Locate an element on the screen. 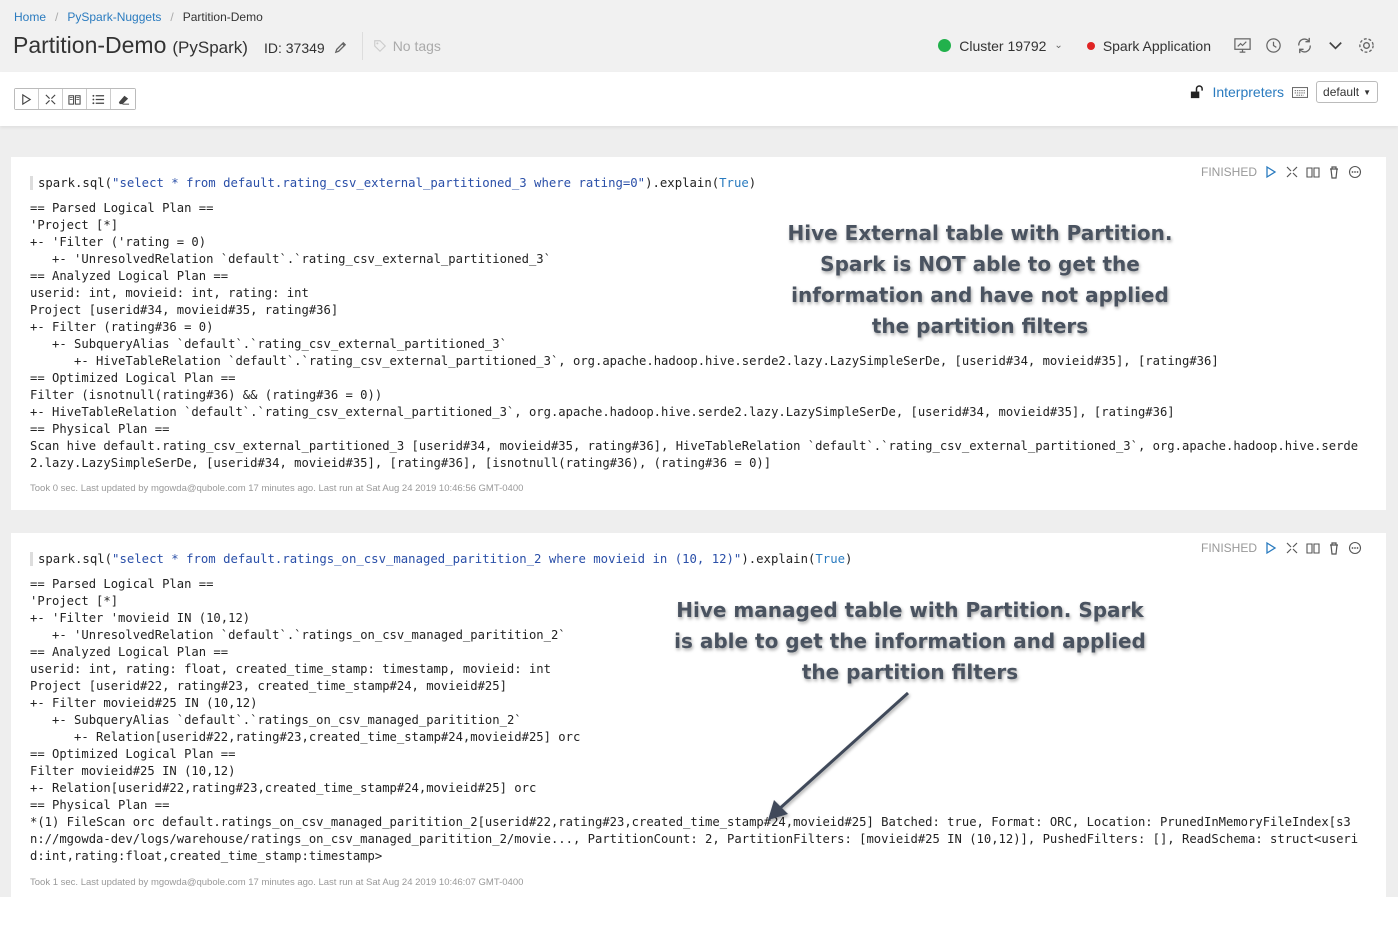 This screenshot has height=945, width=1398. keyboard-icon is located at coordinates (1300, 92).